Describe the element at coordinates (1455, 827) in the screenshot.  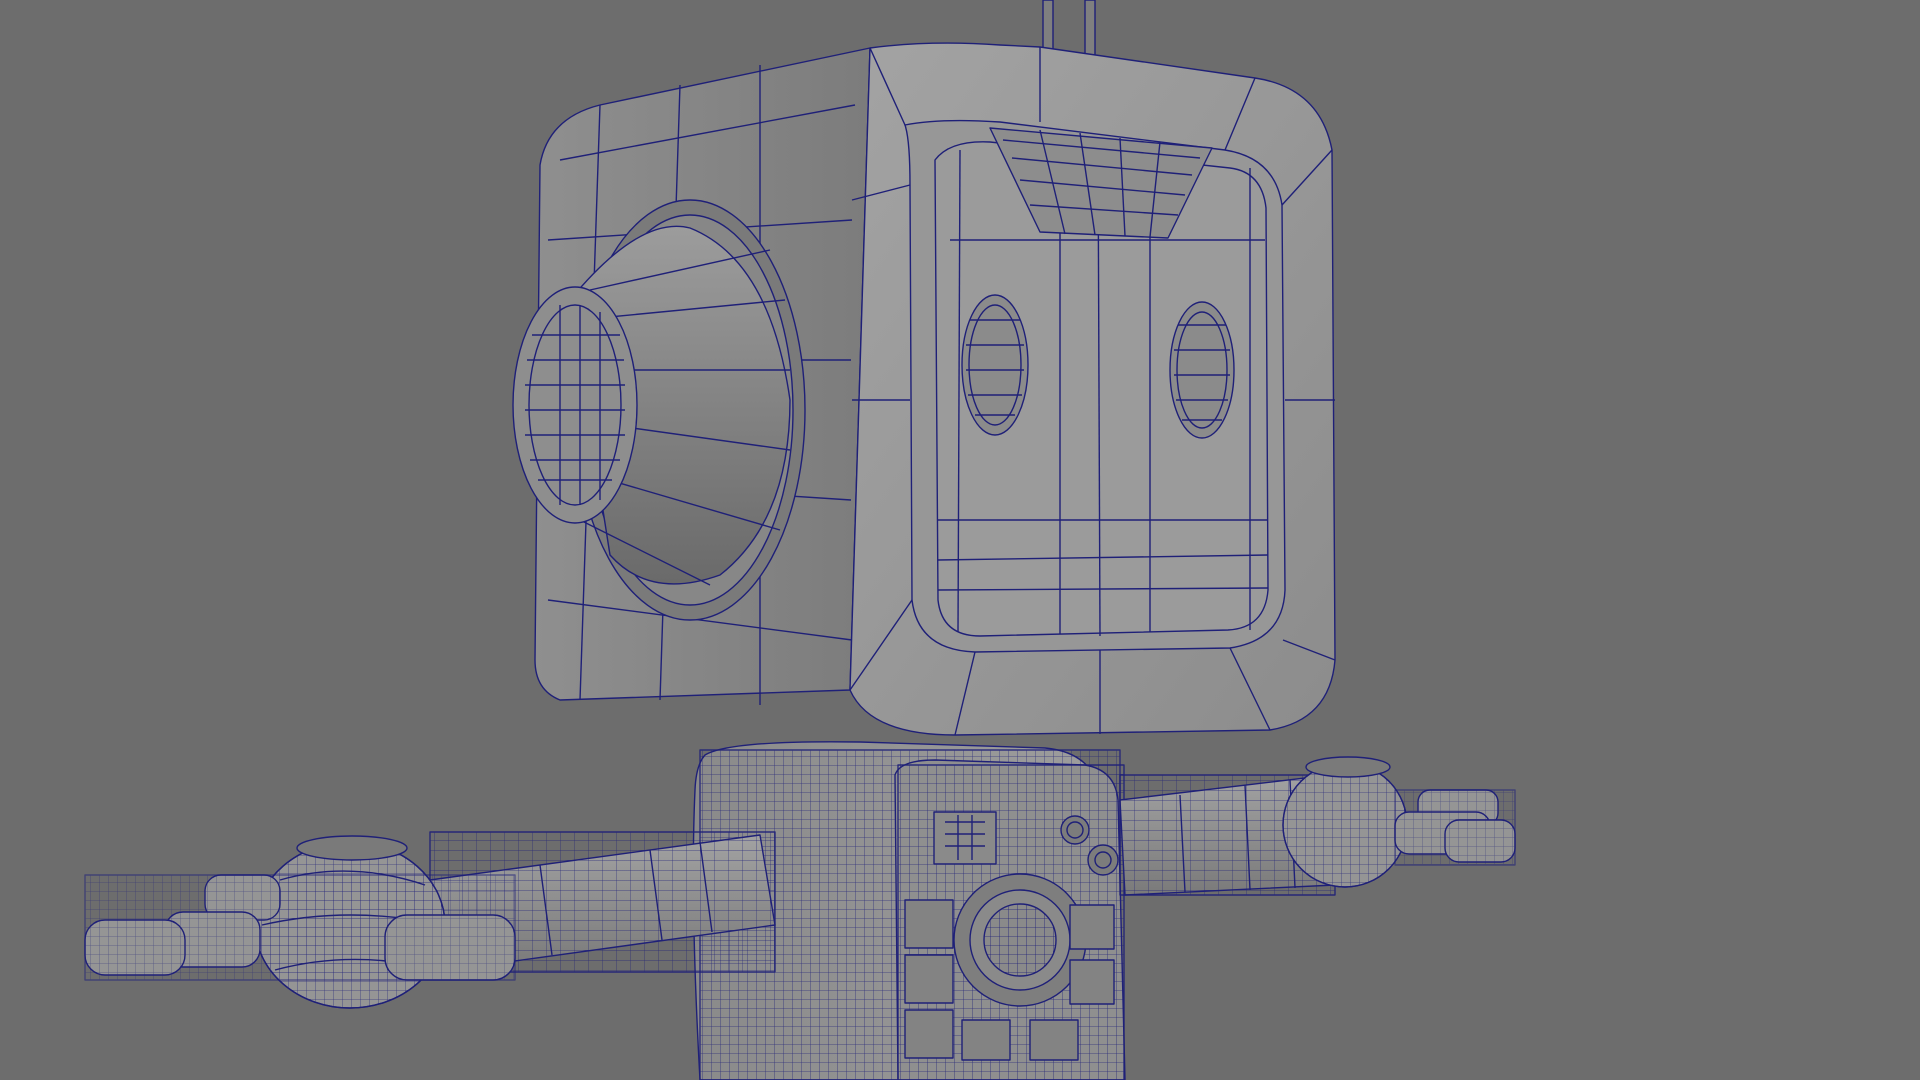
I see `right-hand` at that location.